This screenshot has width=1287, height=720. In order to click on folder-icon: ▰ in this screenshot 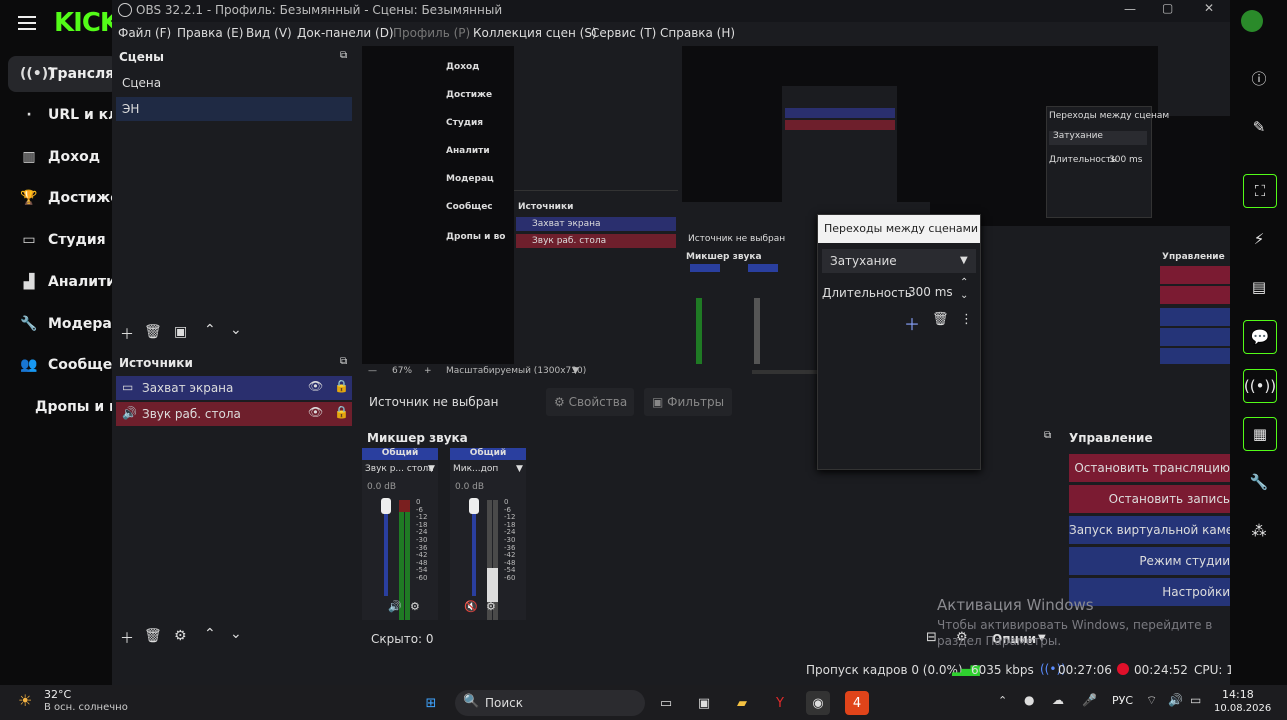, I will do `click(742, 703)`.